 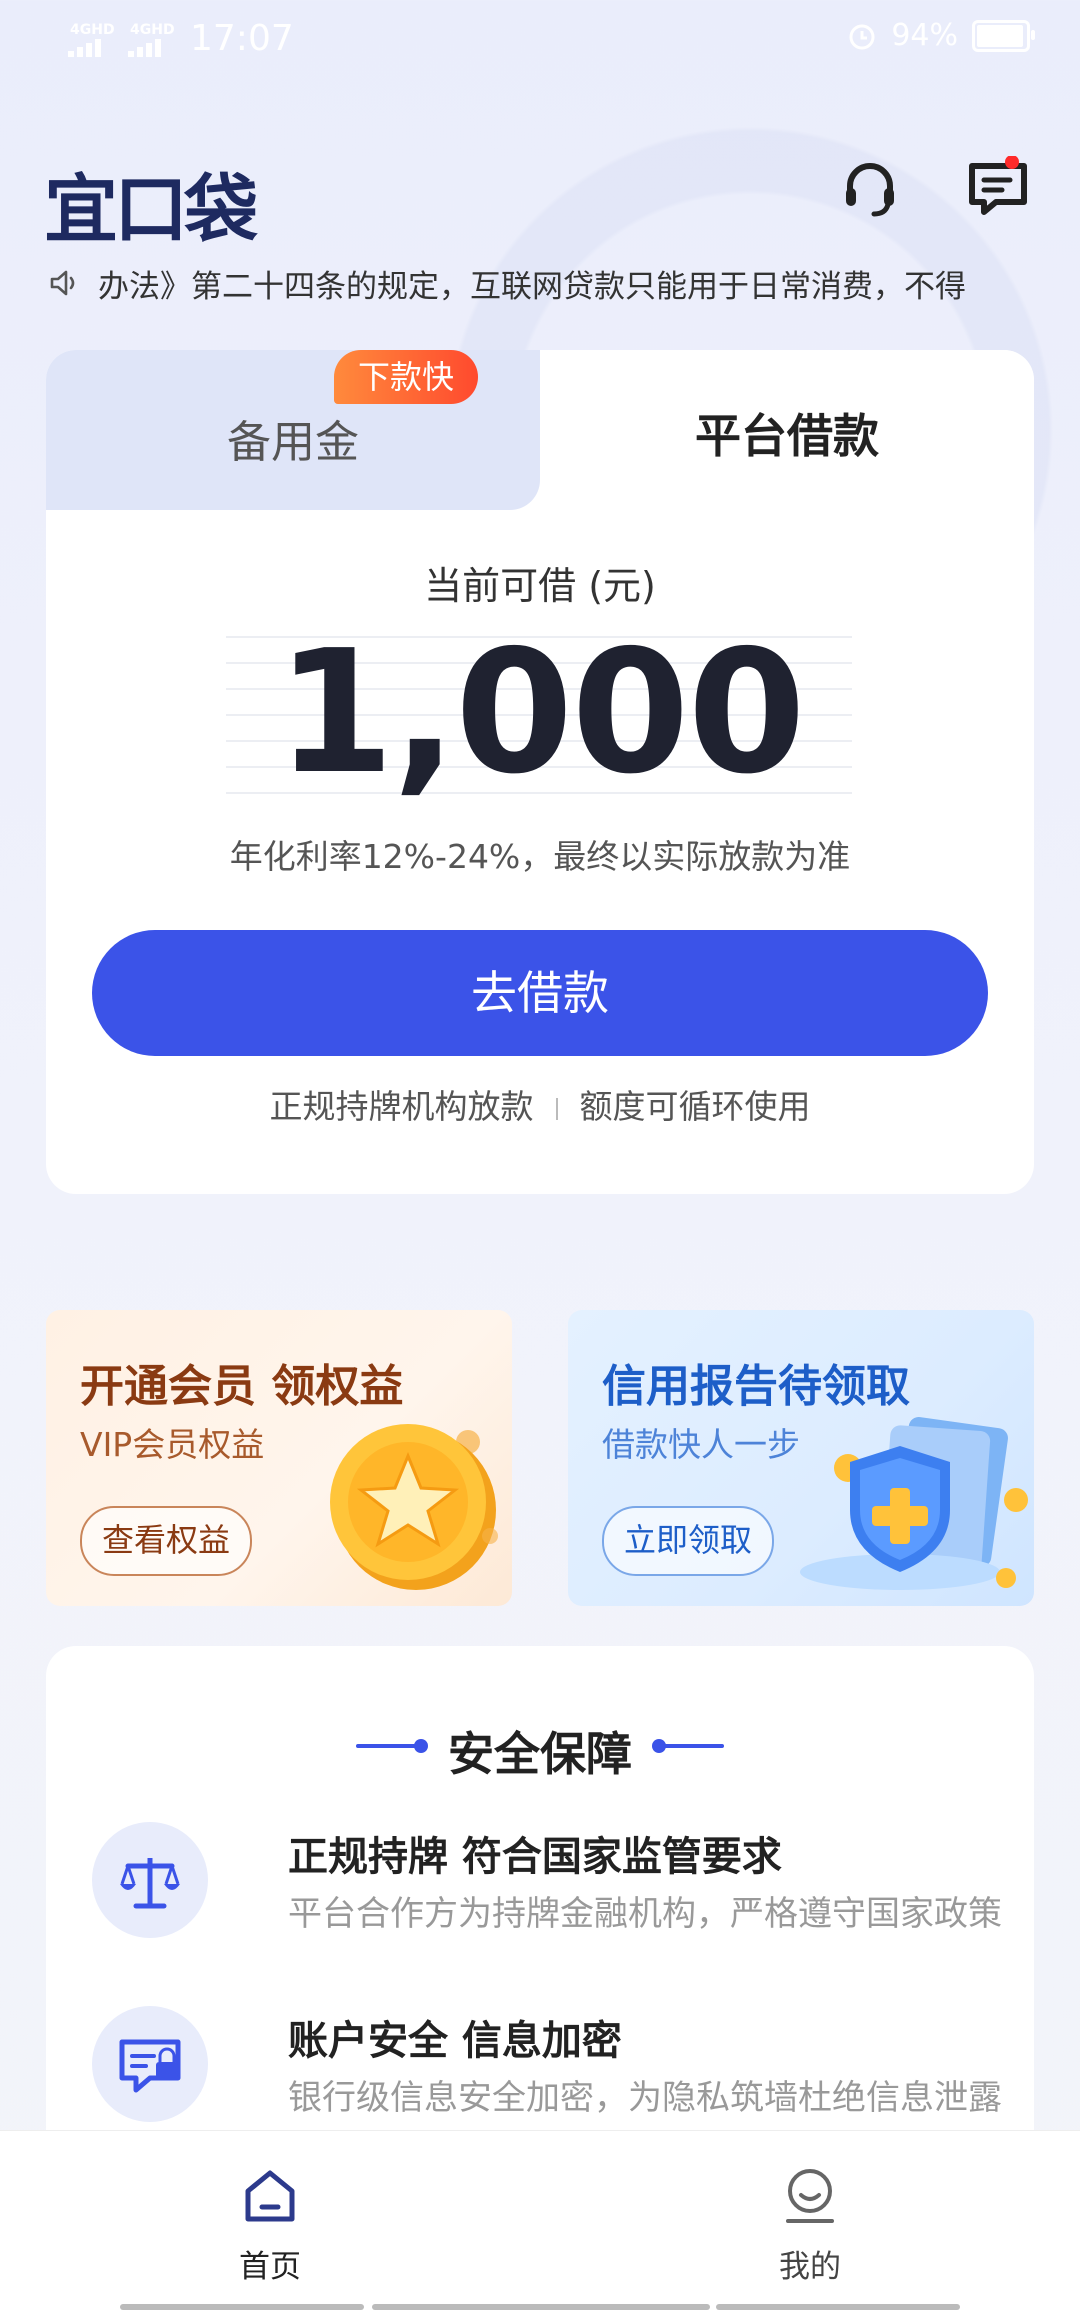 I want to click on shield-report-icon, so click(x=914, y=1503).